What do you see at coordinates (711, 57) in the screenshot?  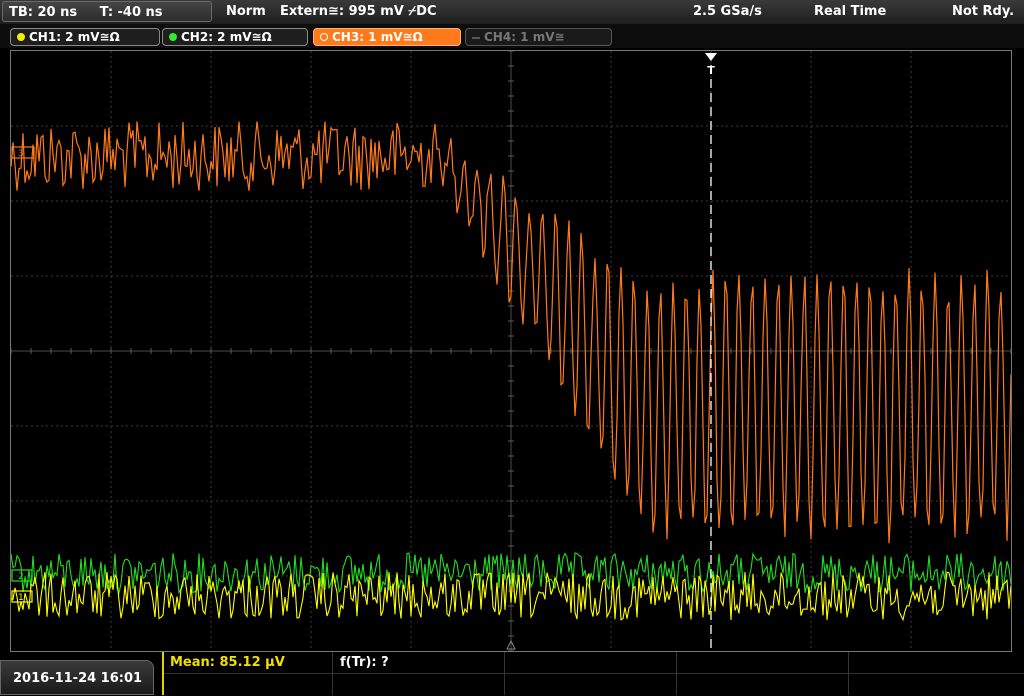 I see `trigger-arrow-icon` at bounding box center [711, 57].